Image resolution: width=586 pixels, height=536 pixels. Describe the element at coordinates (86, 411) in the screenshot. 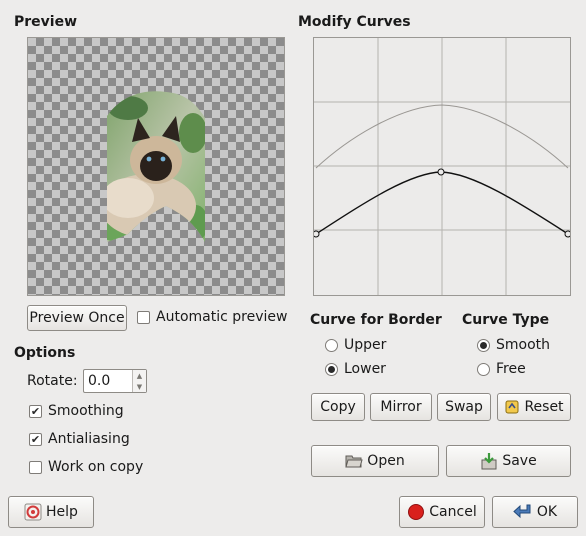

I see `smoothing-label: Smoothing` at that location.